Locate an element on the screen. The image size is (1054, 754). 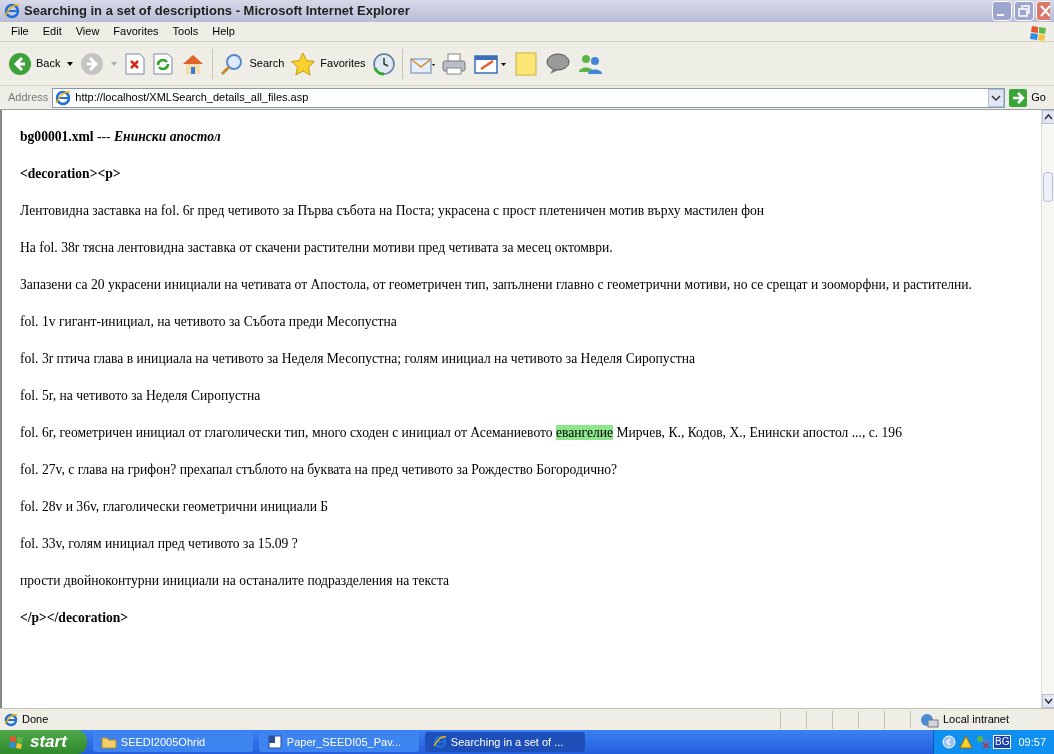
paragraph: fol. 27v, с глава на грифон? прехапал стъблото на буквата на пред четивото за Рождество Богородично? is located at coordinates (319, 470).